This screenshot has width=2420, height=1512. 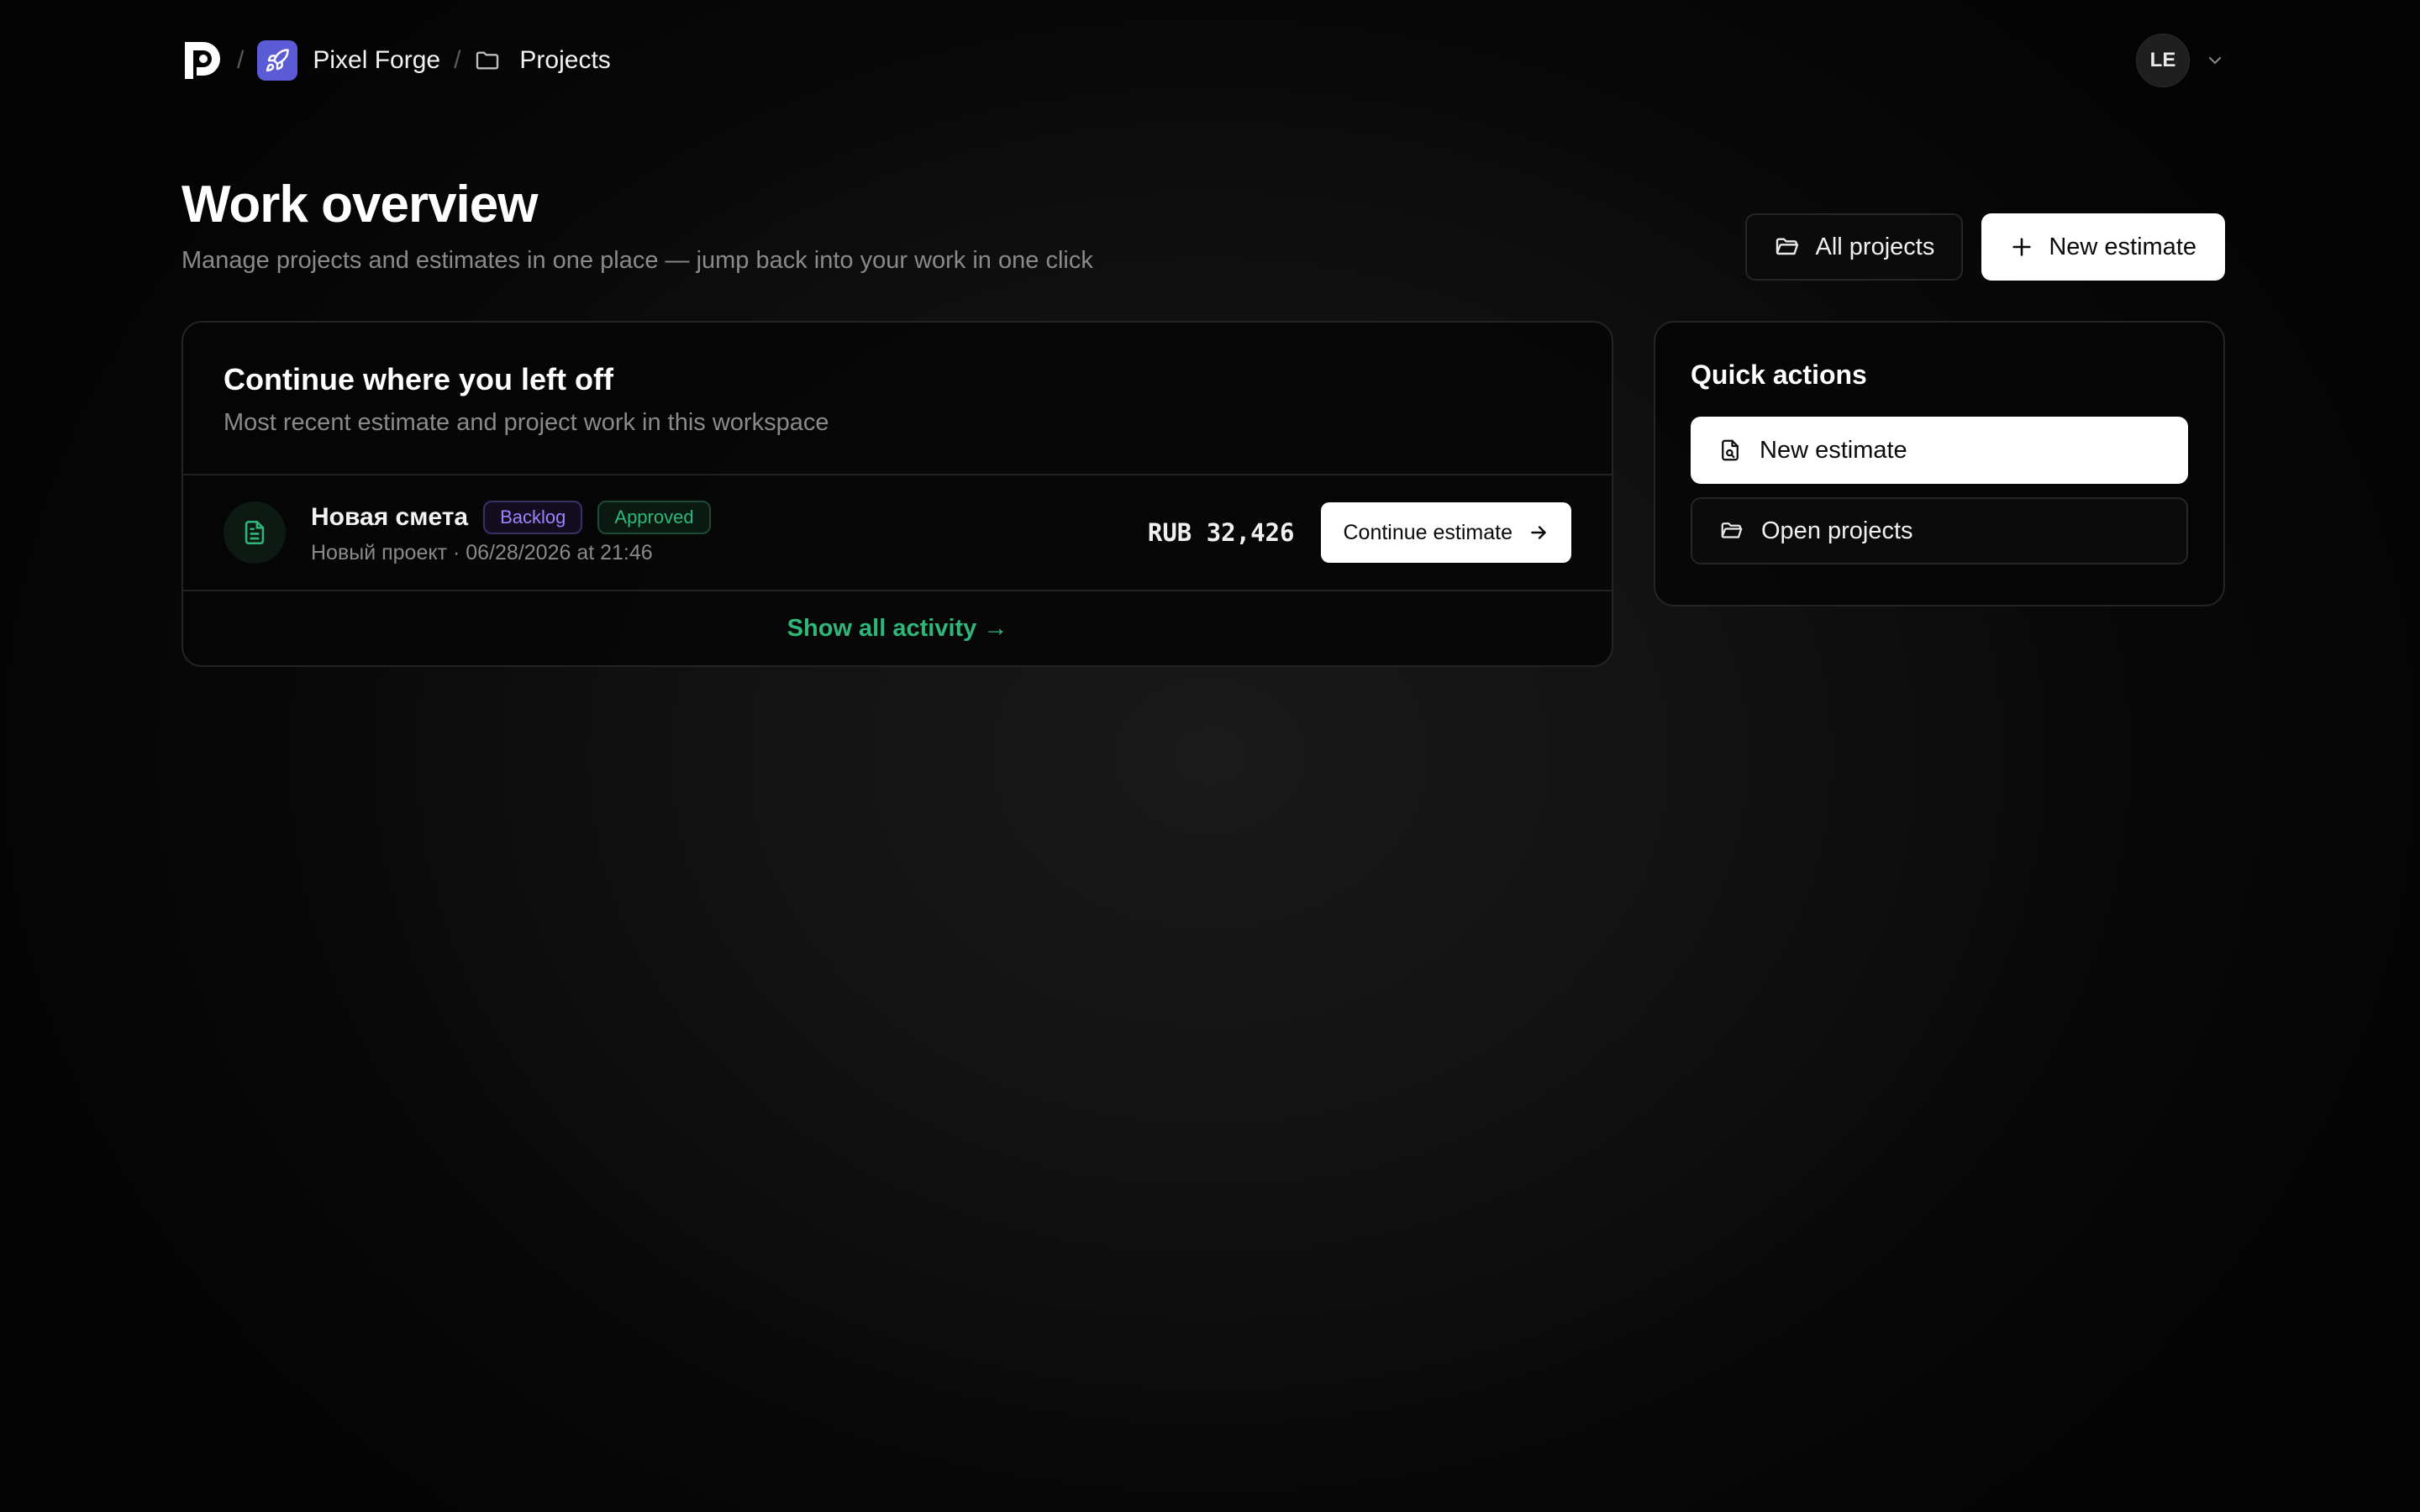 I want to click on estimate-name: Новая смета, so click(x=390, y=517).